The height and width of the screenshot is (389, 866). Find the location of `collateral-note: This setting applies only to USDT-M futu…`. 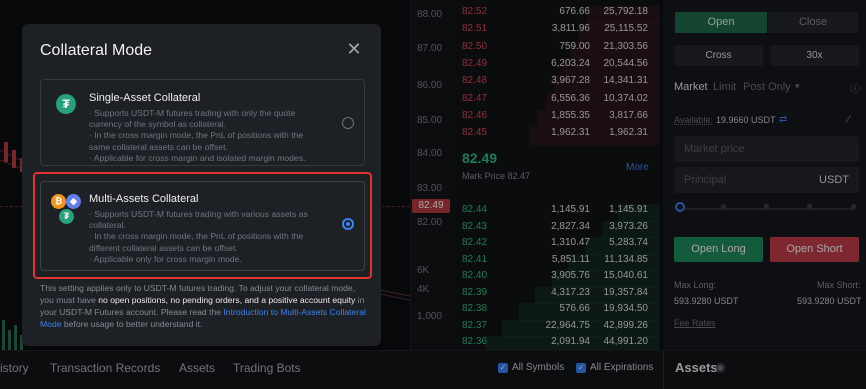

collateral-note: This setting applies only to USDT-M futu… is located at coordinates (205, 306).